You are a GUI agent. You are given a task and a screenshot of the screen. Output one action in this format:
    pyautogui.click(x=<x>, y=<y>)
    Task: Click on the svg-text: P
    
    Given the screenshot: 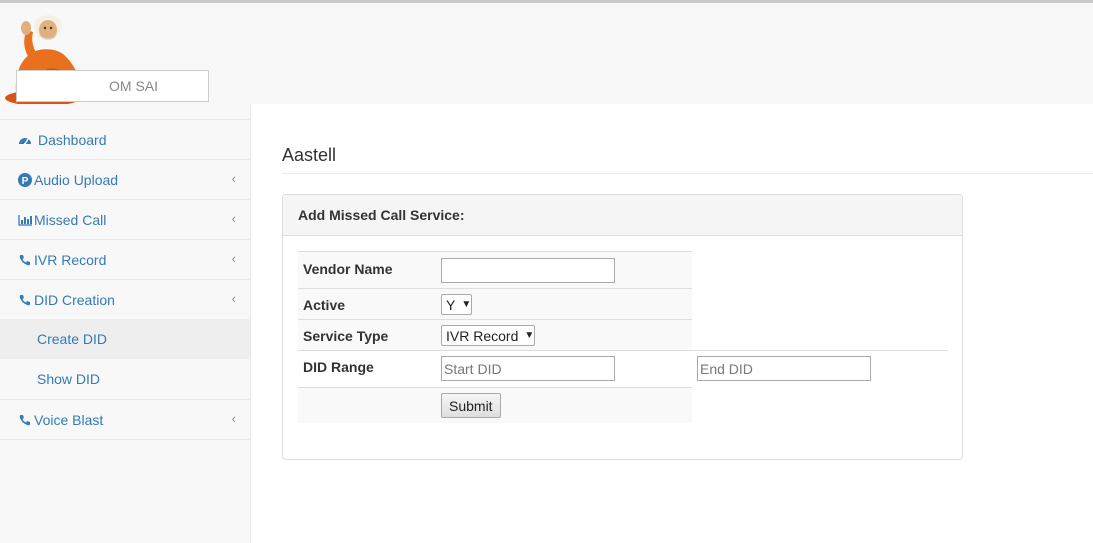 What is the action you would take?
    pyautogui.click(x=25, y=181)
    